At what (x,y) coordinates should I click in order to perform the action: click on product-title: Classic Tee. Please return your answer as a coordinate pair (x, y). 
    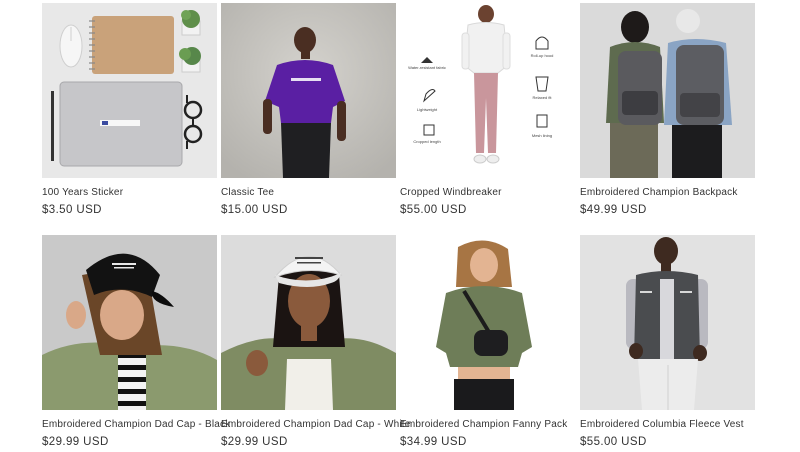
    Looking at the image, I should click on (308, 192).